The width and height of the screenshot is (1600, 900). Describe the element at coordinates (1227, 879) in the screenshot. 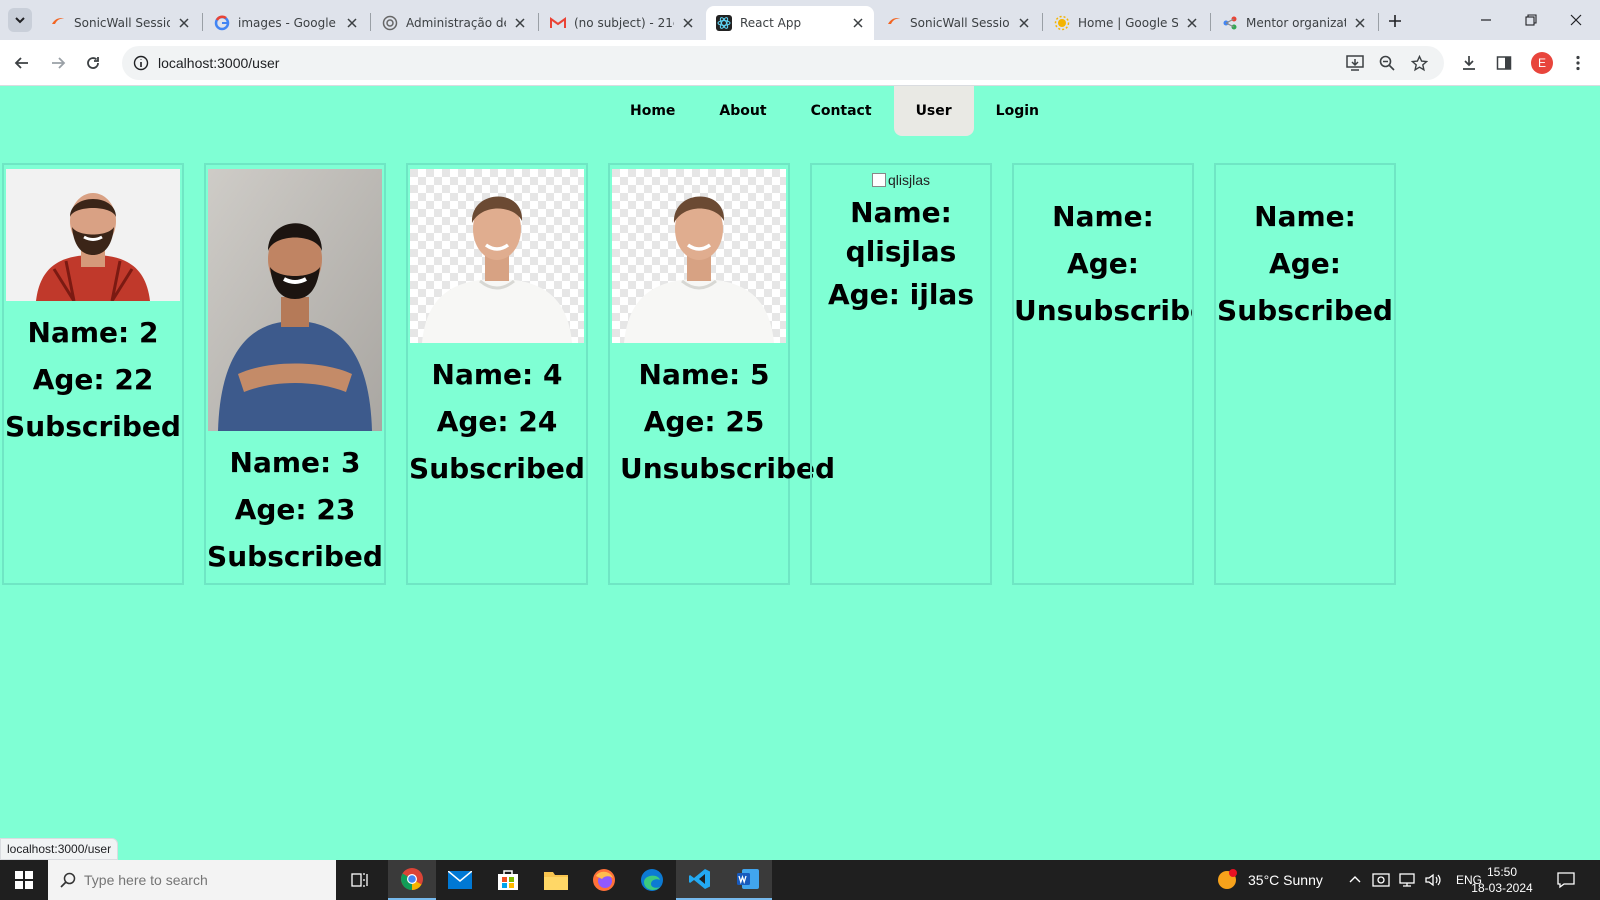

I see `sun-icon` at that location.